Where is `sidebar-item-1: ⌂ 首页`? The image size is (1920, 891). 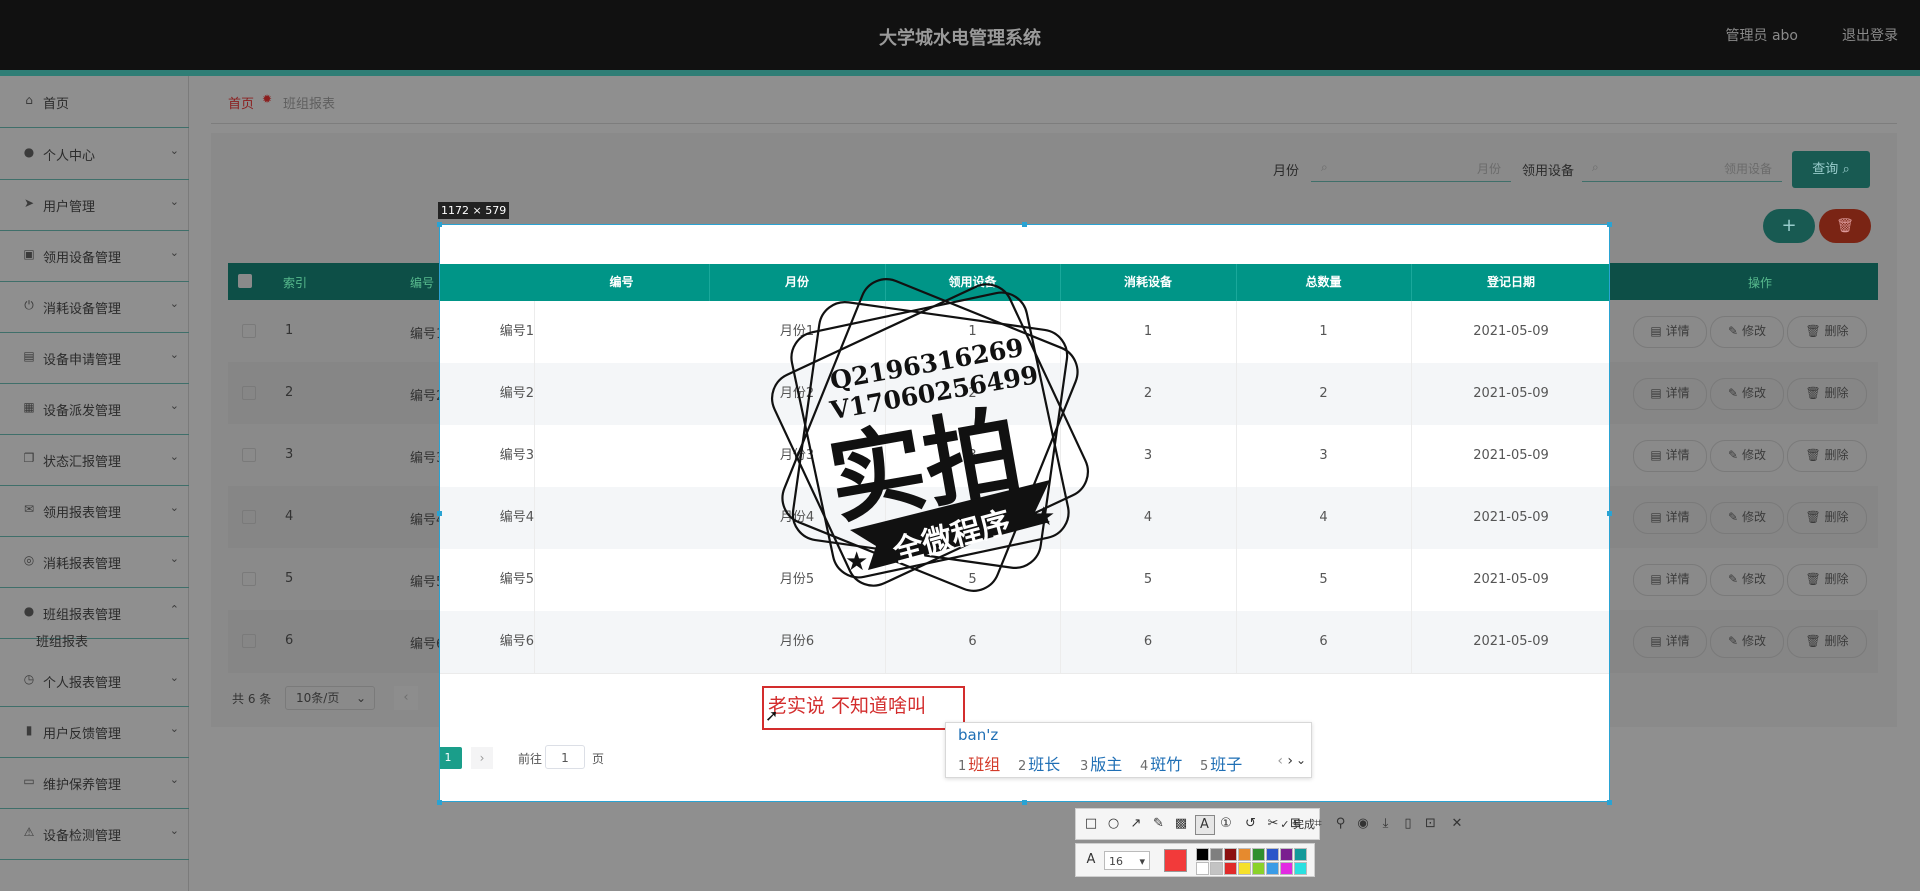
sidebar-item-1: ⌂ 首页 is located at coordinates (94, 102).